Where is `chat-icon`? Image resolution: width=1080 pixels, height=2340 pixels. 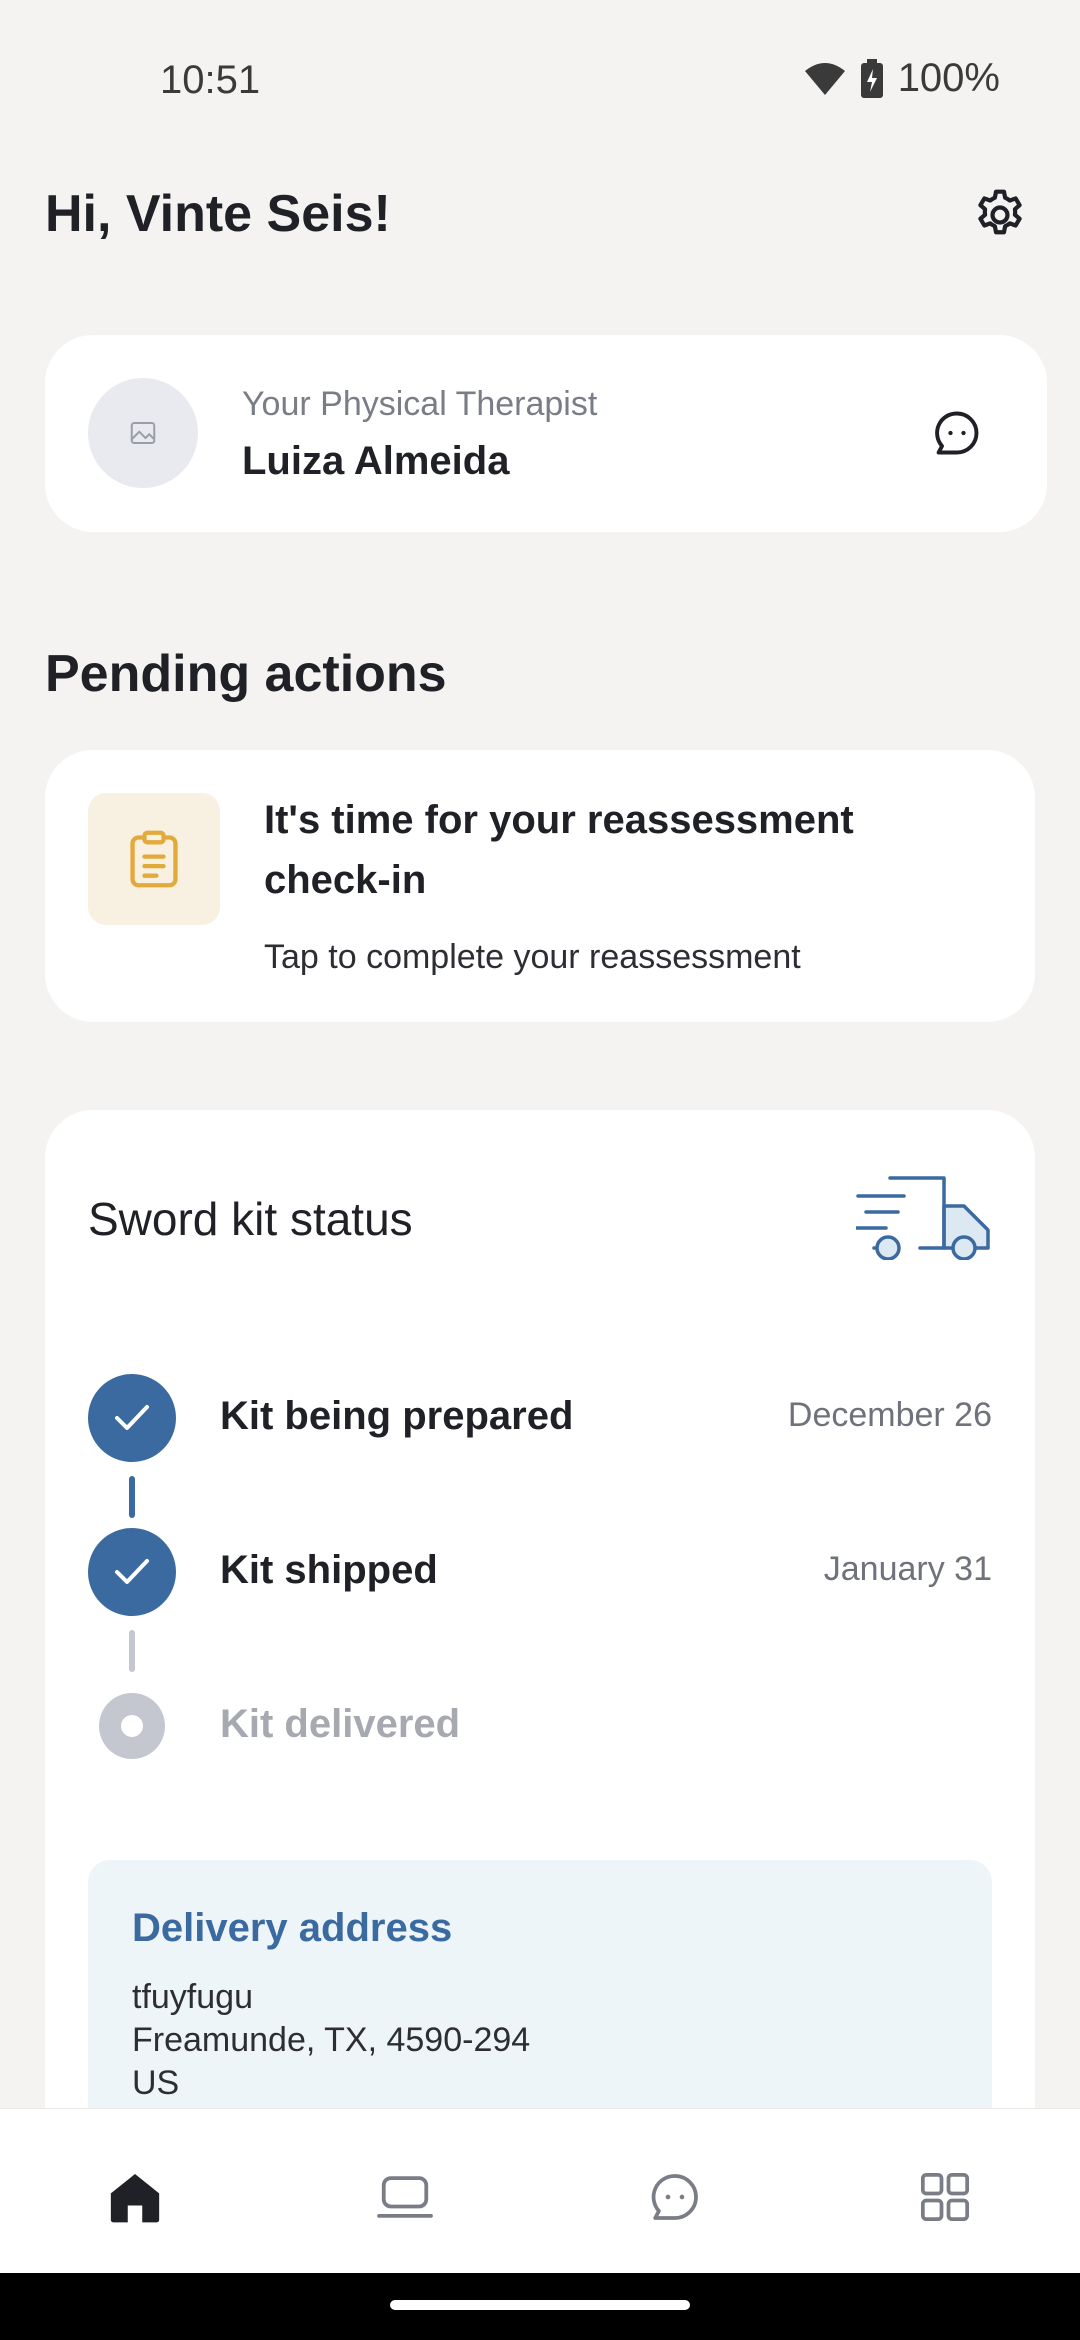 chat-icon is located at coordinates (674, 2197).